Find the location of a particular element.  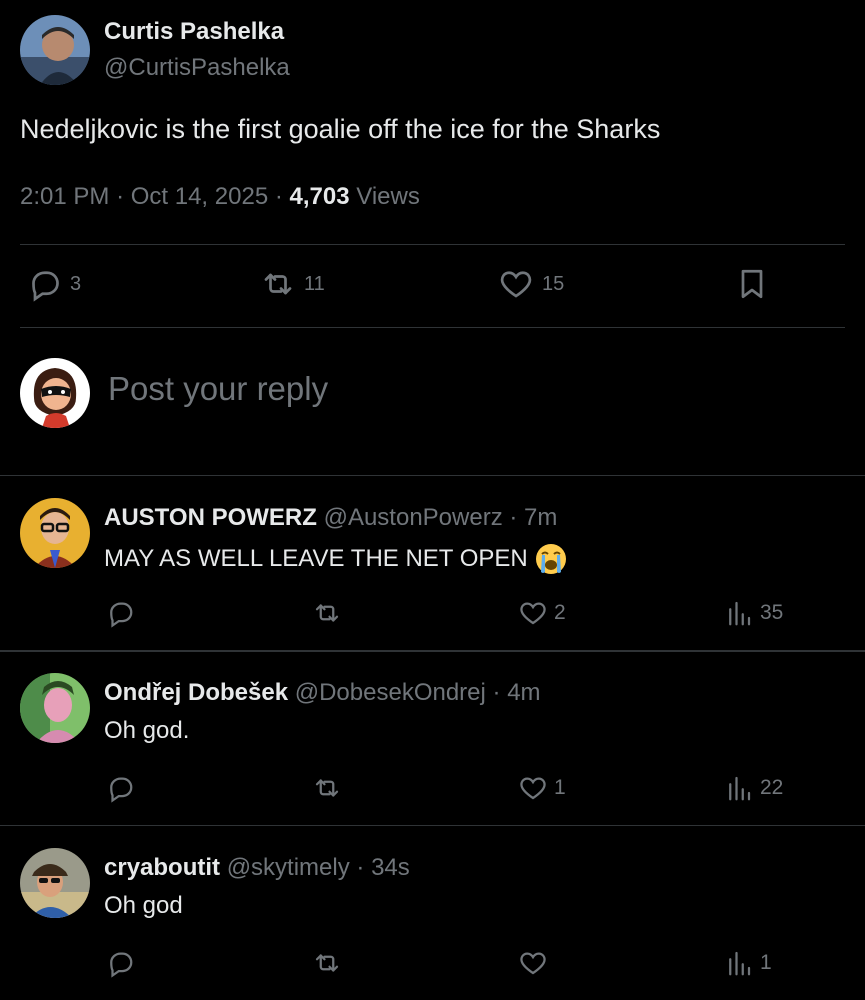

bookmark-icon is located at coordinates (752, 284).